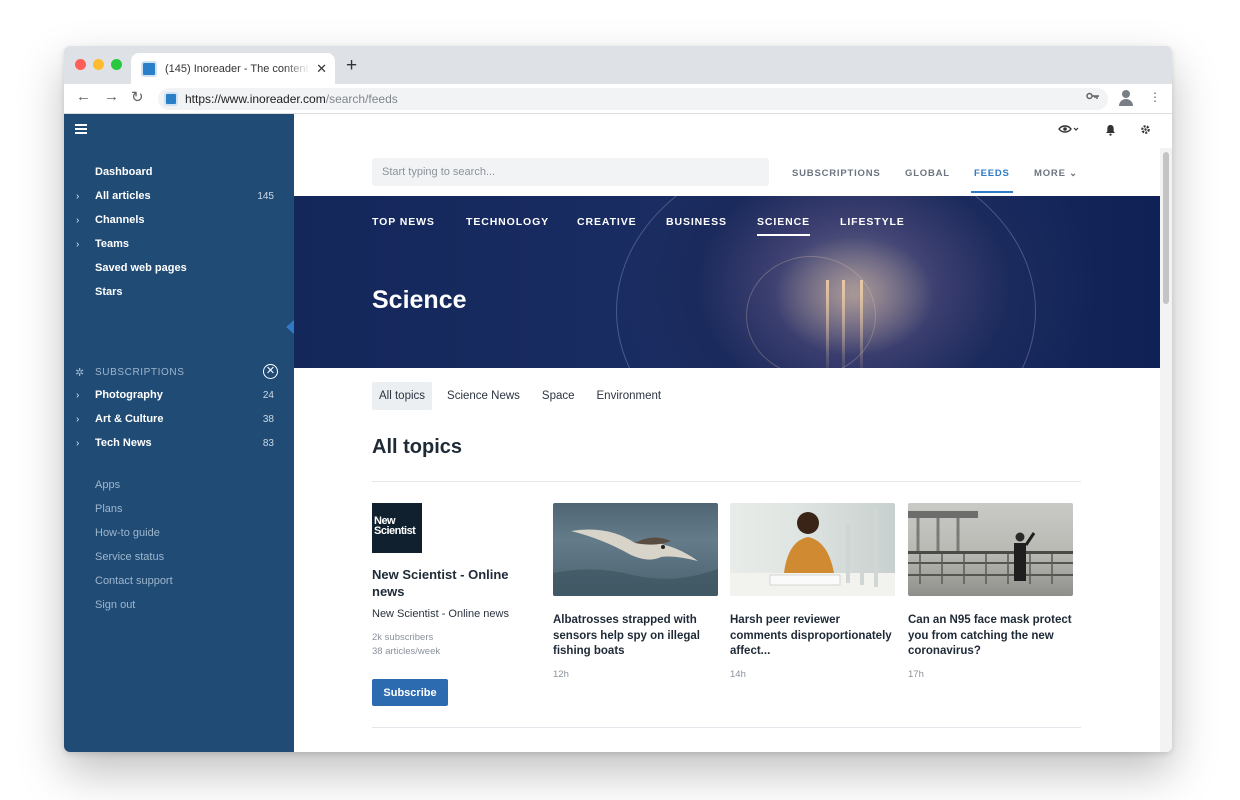 The width and height of the screenshot is (1240, 800). What do you see at coordinates (1056, 173) in the screenshot?
I see `search-tab-more: MORE ⌄` at bounding box center [1056, 173].